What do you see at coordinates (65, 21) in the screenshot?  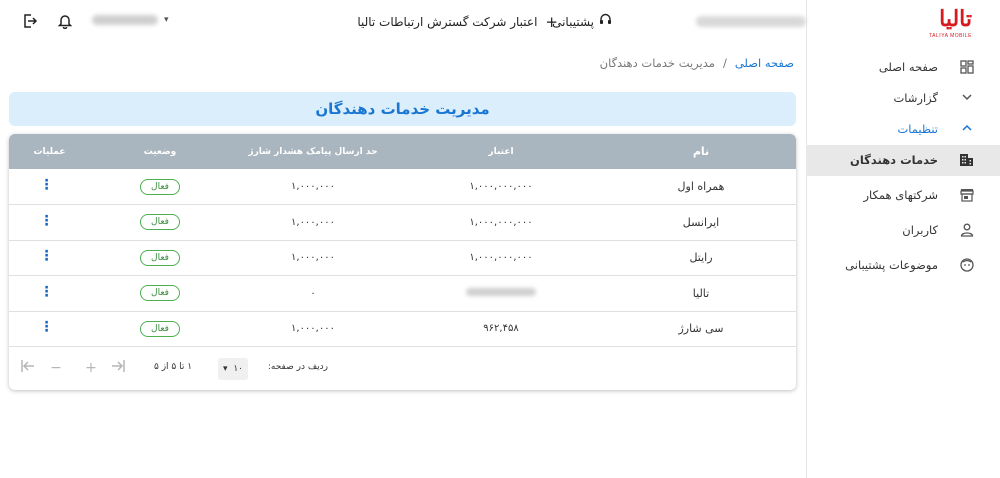 I see `bell-icon` at bounding box center [65, 21].